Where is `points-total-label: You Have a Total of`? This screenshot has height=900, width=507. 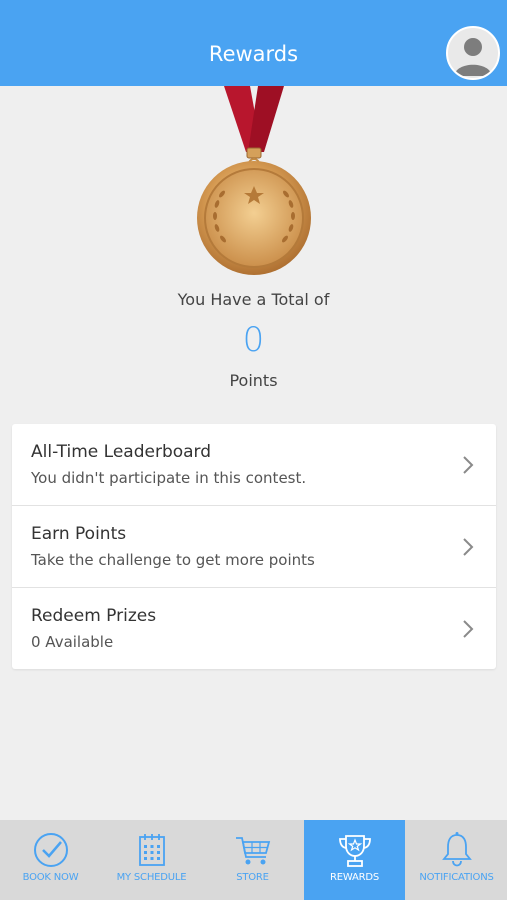
points-total-label: You Have a Total of is located at coordinates (253, 299).